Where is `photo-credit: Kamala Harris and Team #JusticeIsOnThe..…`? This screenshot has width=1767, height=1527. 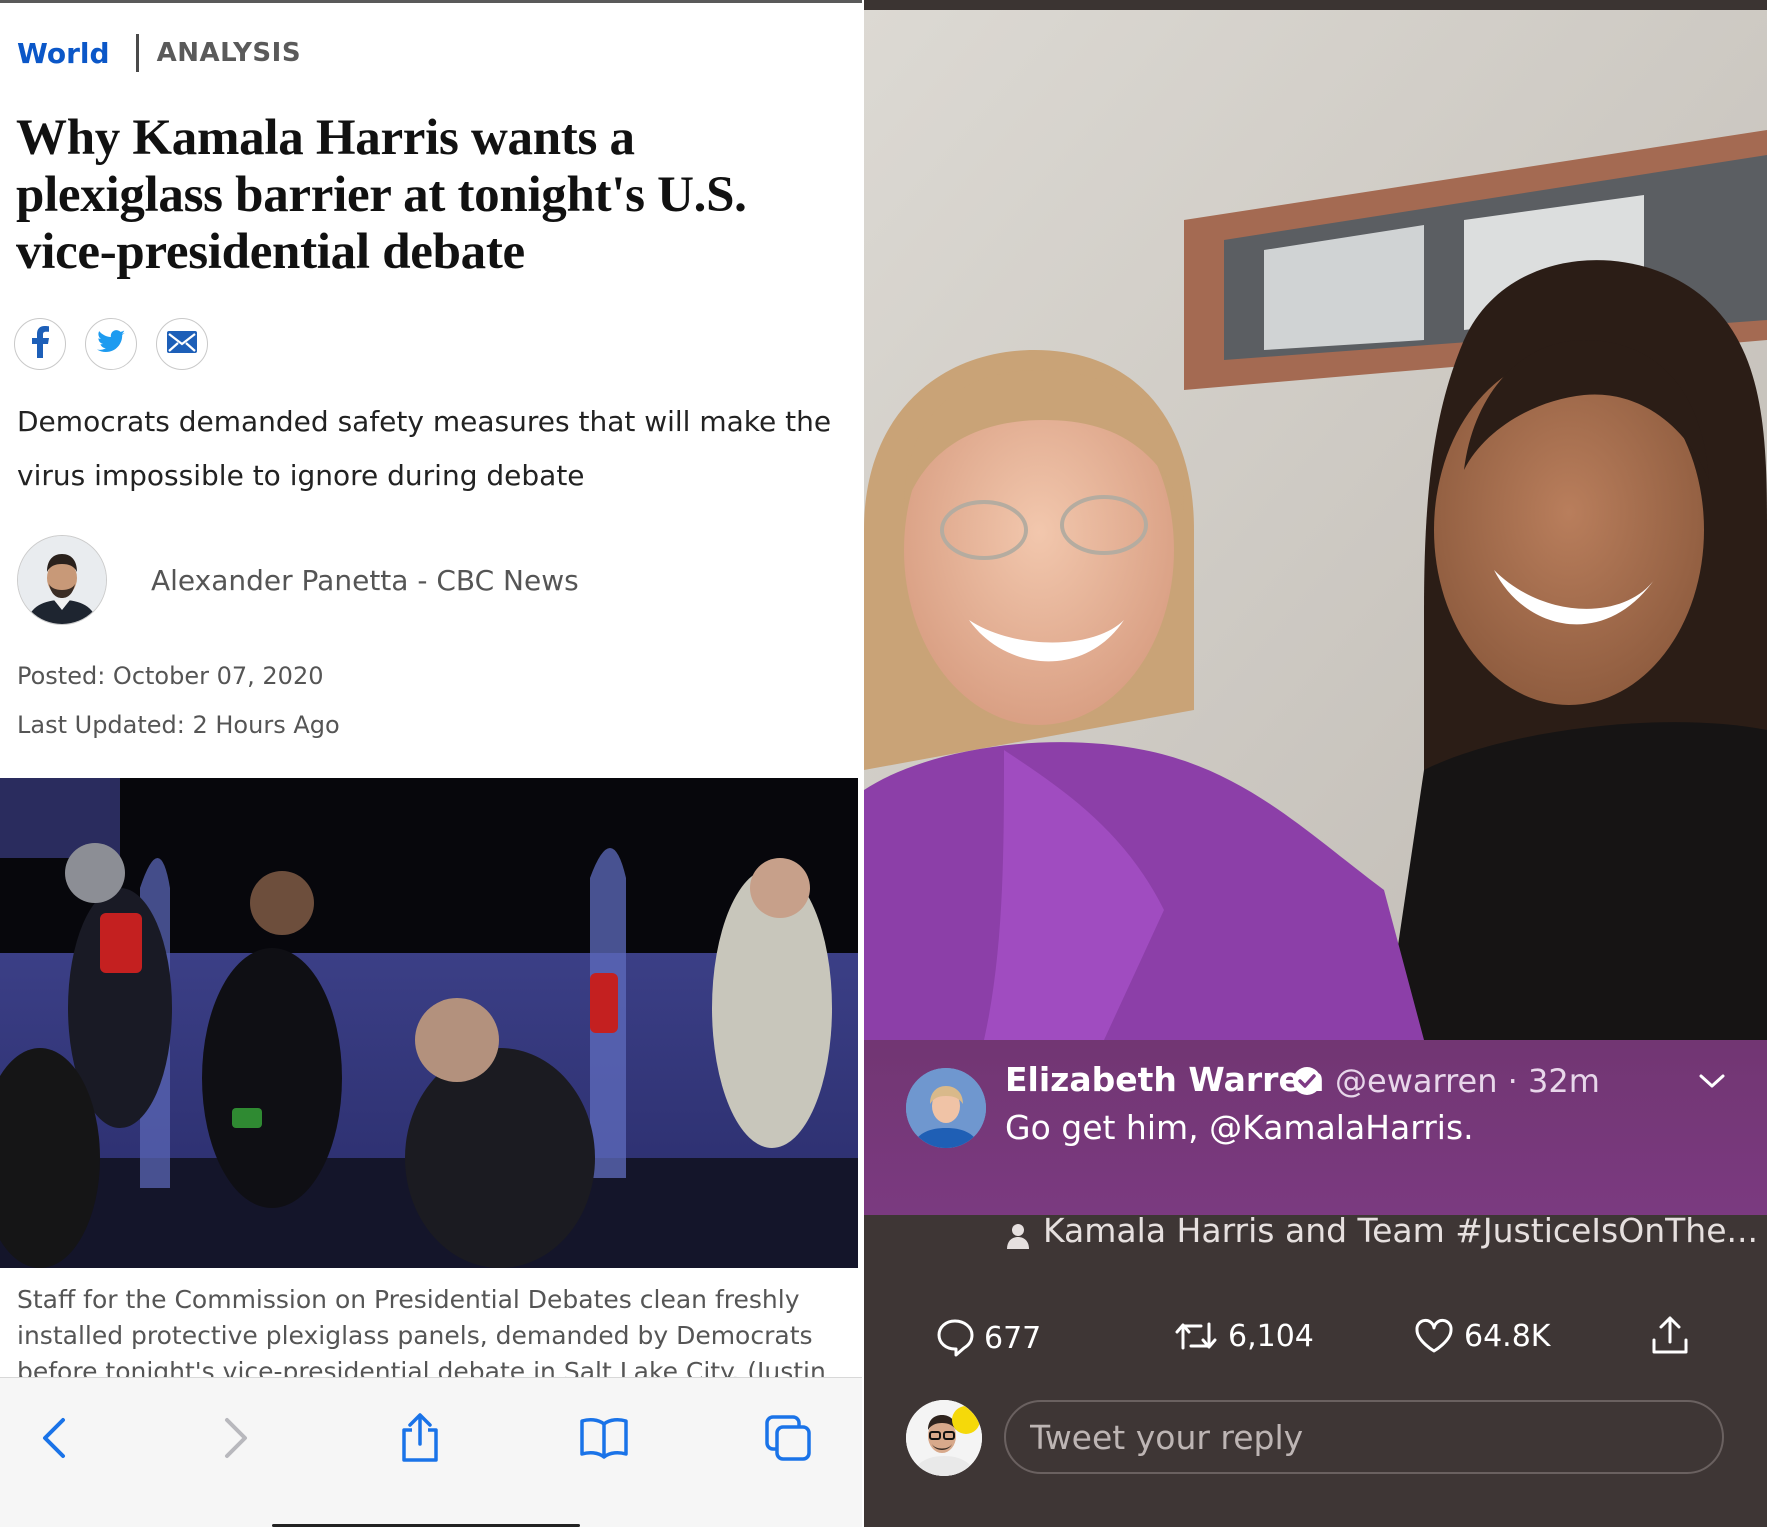
photo-credit: Kamala Harris and Team #JusticeIsOnThe..… is located at coordinates (1382, 1230).